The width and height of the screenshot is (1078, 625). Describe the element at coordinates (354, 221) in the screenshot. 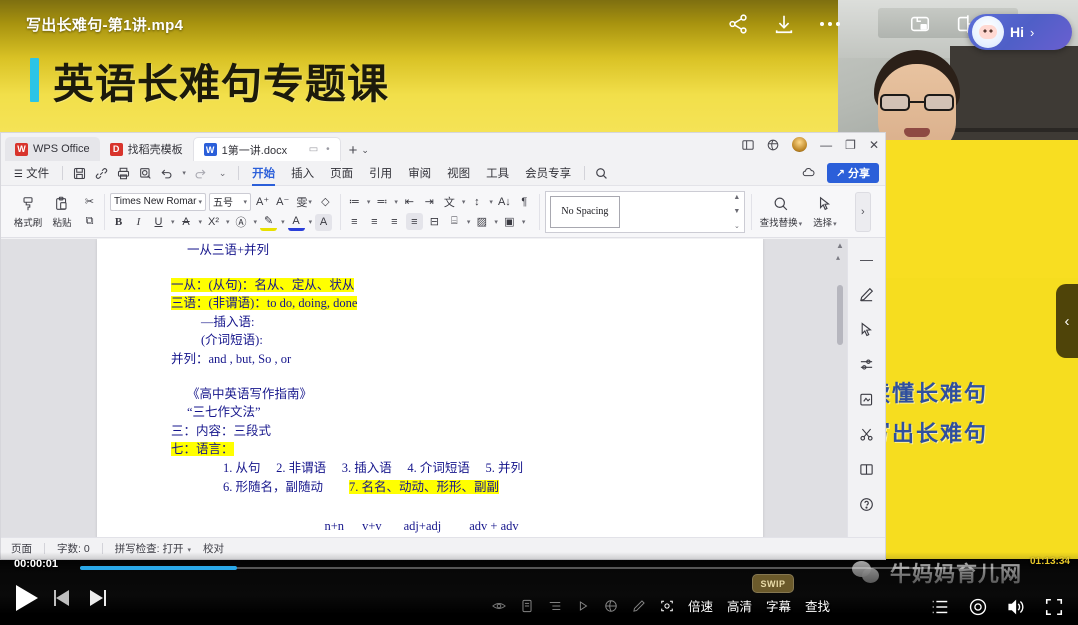

I see `align-left-button: ≡` at that location.